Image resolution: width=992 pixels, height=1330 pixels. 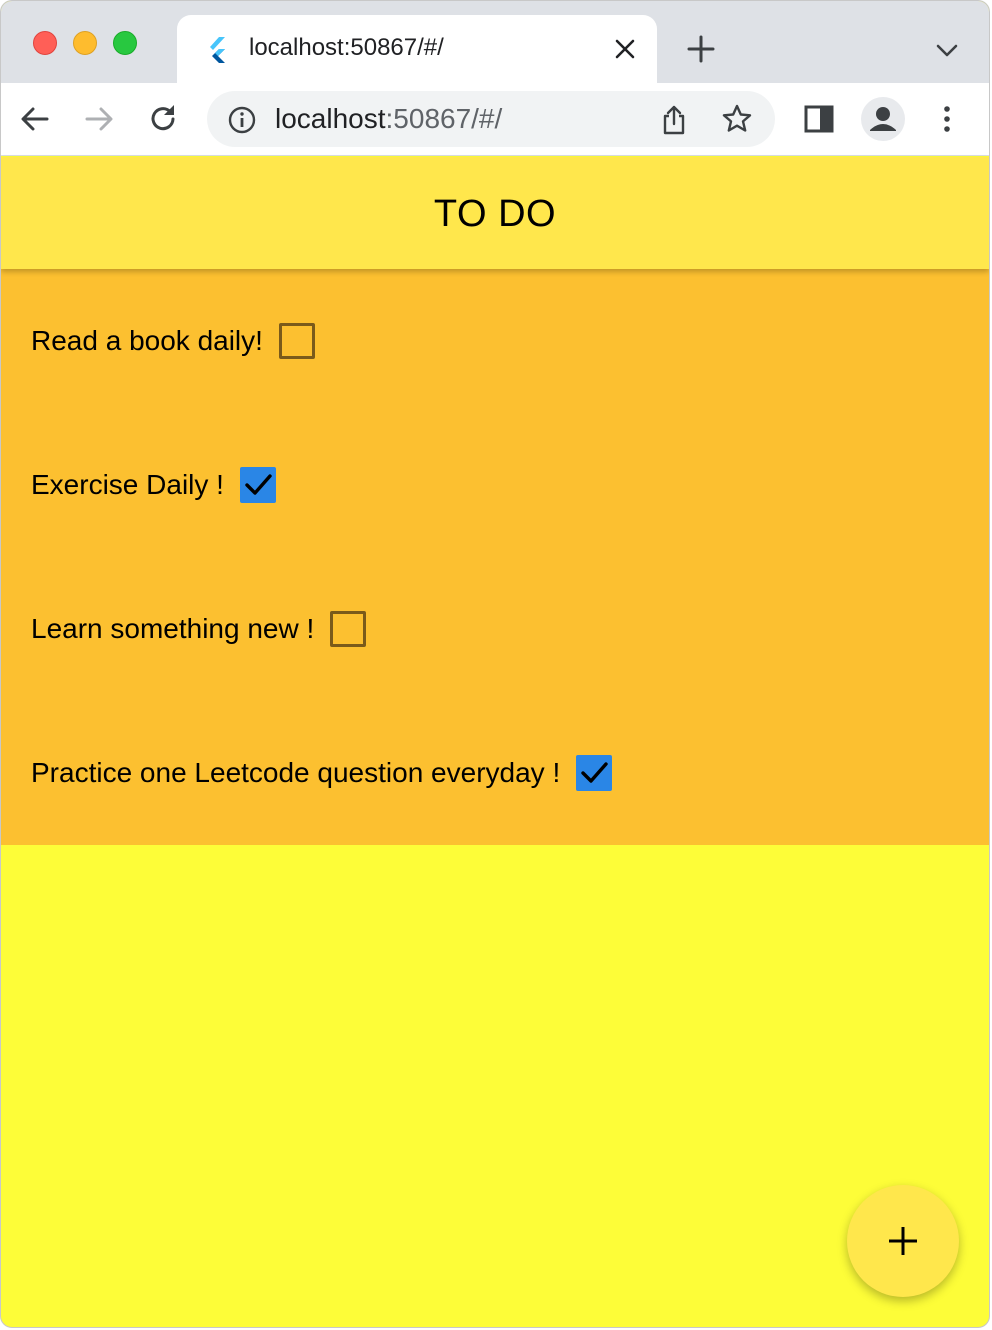 What do you see at coordinates (147, 340) in the screenshot?
I see `todo-label: Read a book daily!` at bounding box center [147, 340].